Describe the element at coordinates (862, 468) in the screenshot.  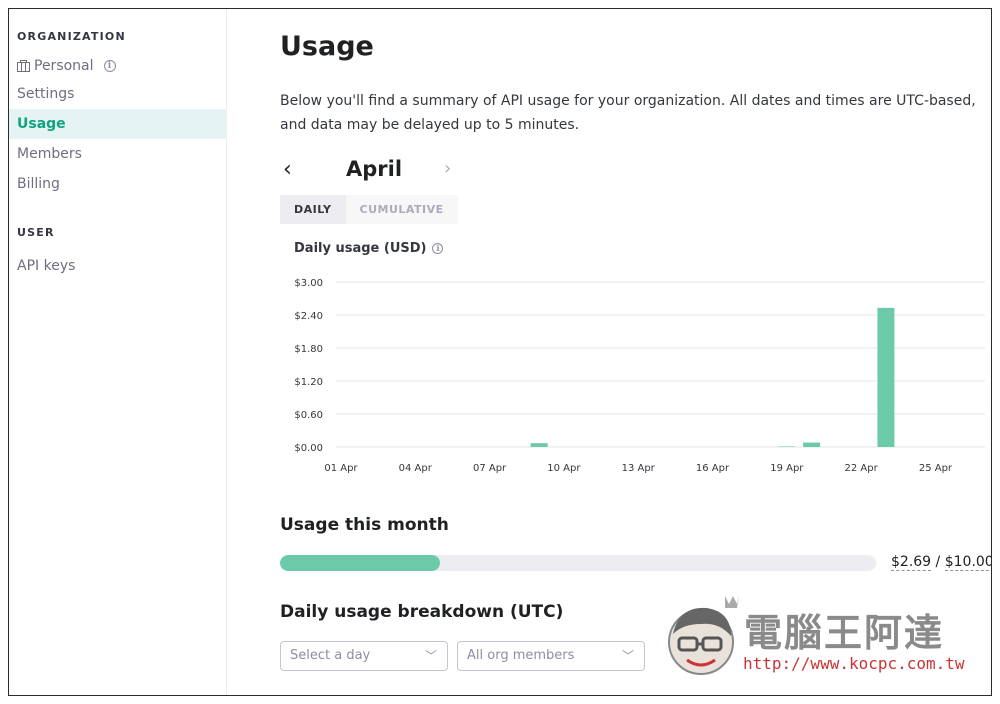
I see `x-tick-label: 22 Apr` at that location.